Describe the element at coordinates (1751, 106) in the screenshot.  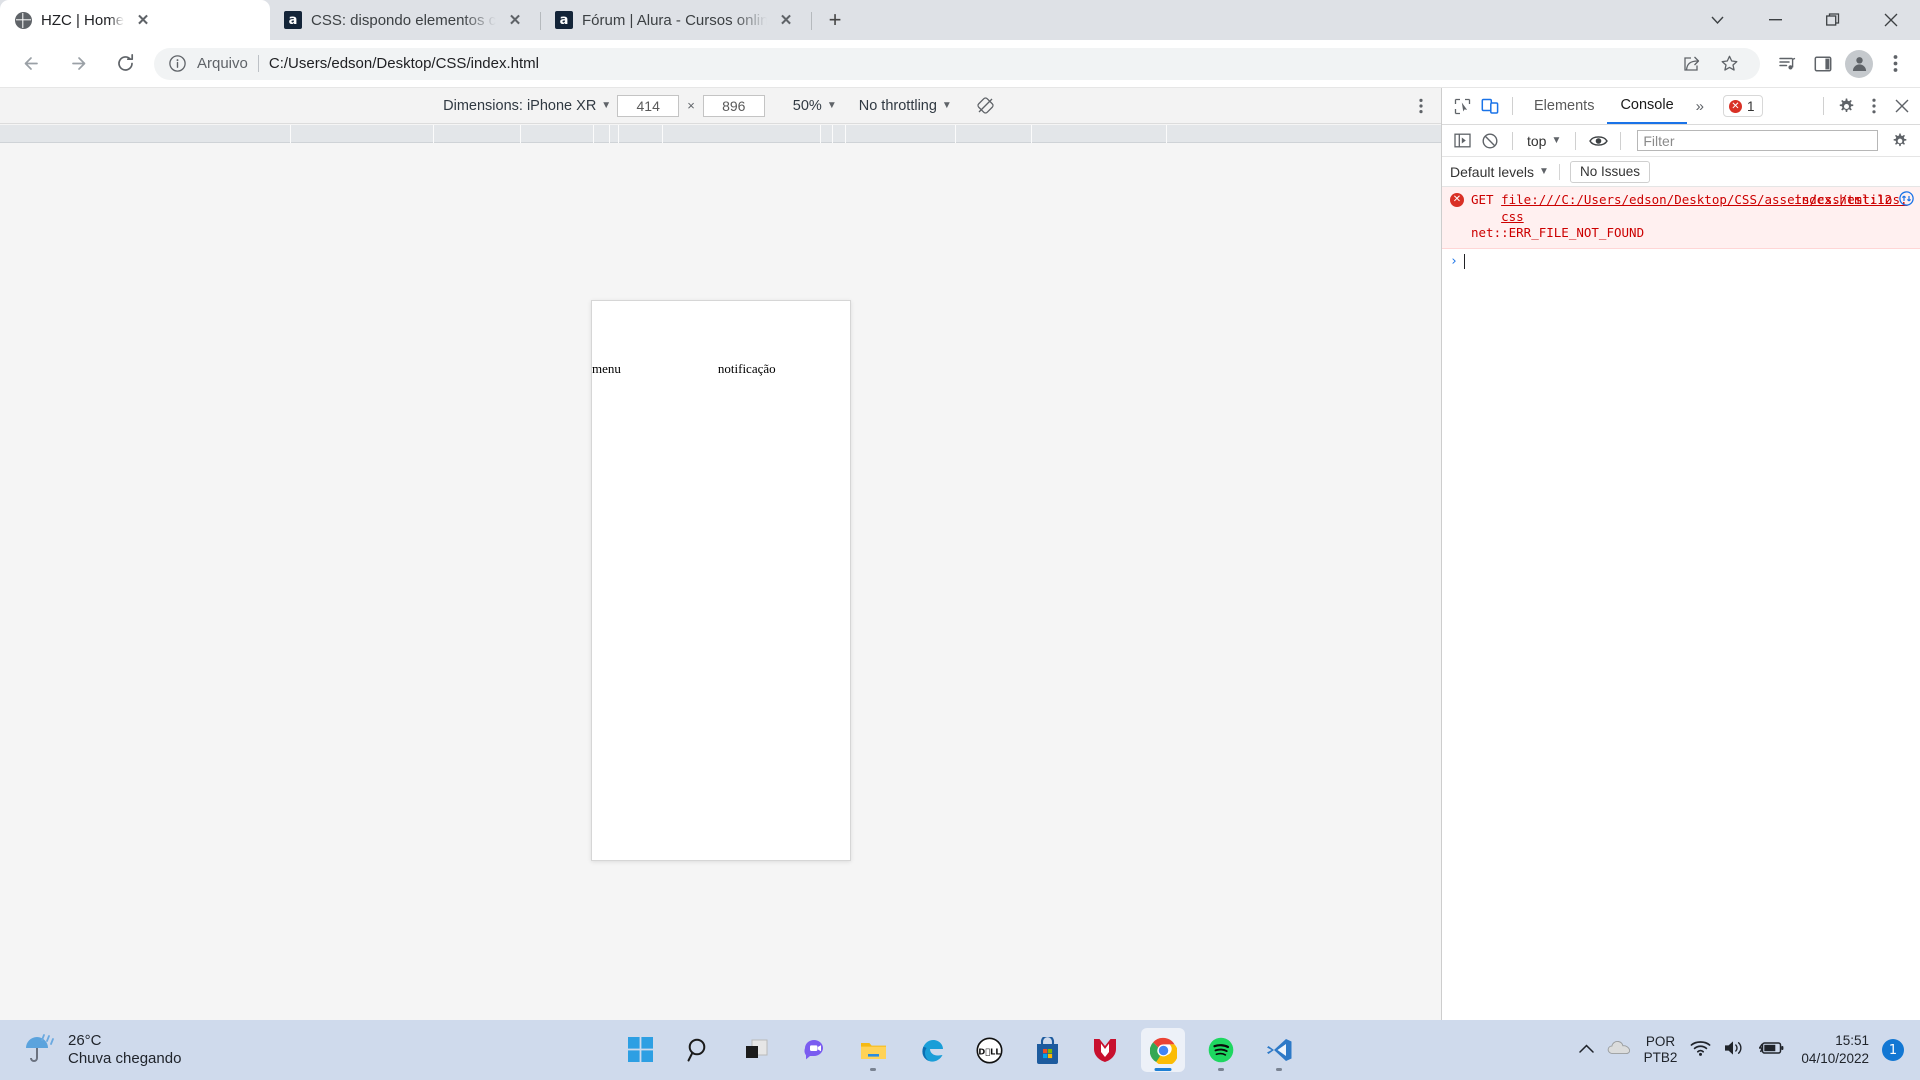
I see `error-count-label: 1` at that location.